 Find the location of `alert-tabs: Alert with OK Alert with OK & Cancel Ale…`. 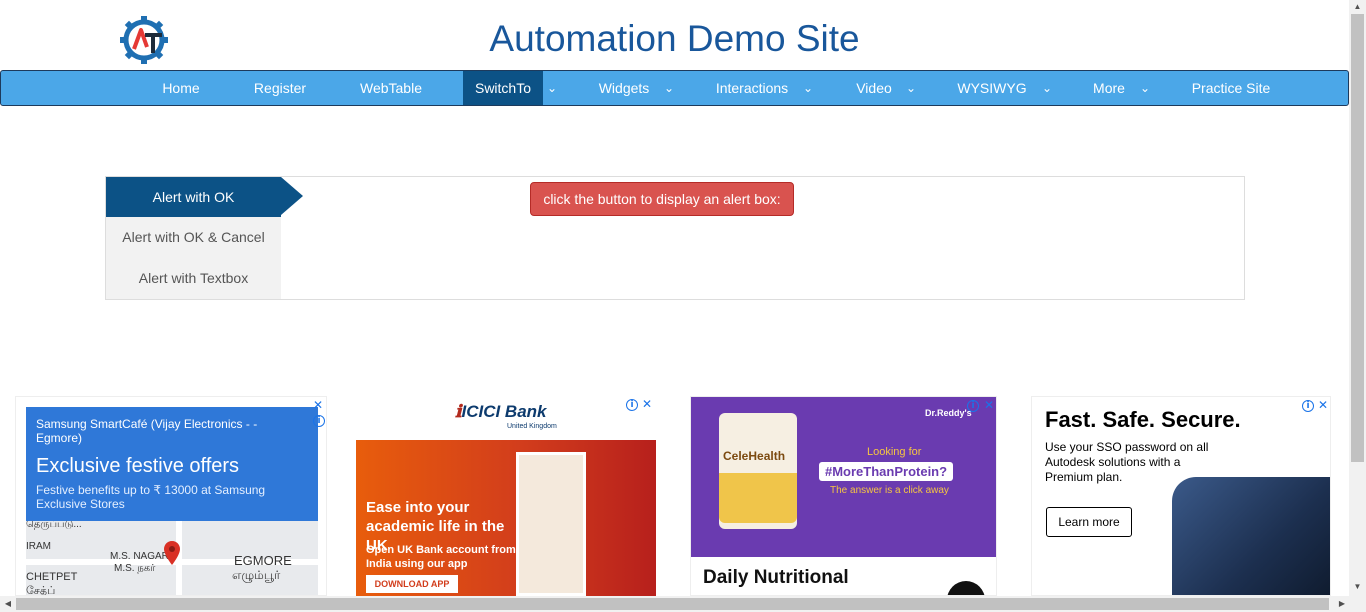

alert-tabs: Alert with OK Alert with OK & Cancel Ale… is located at coordinates (193, 238).